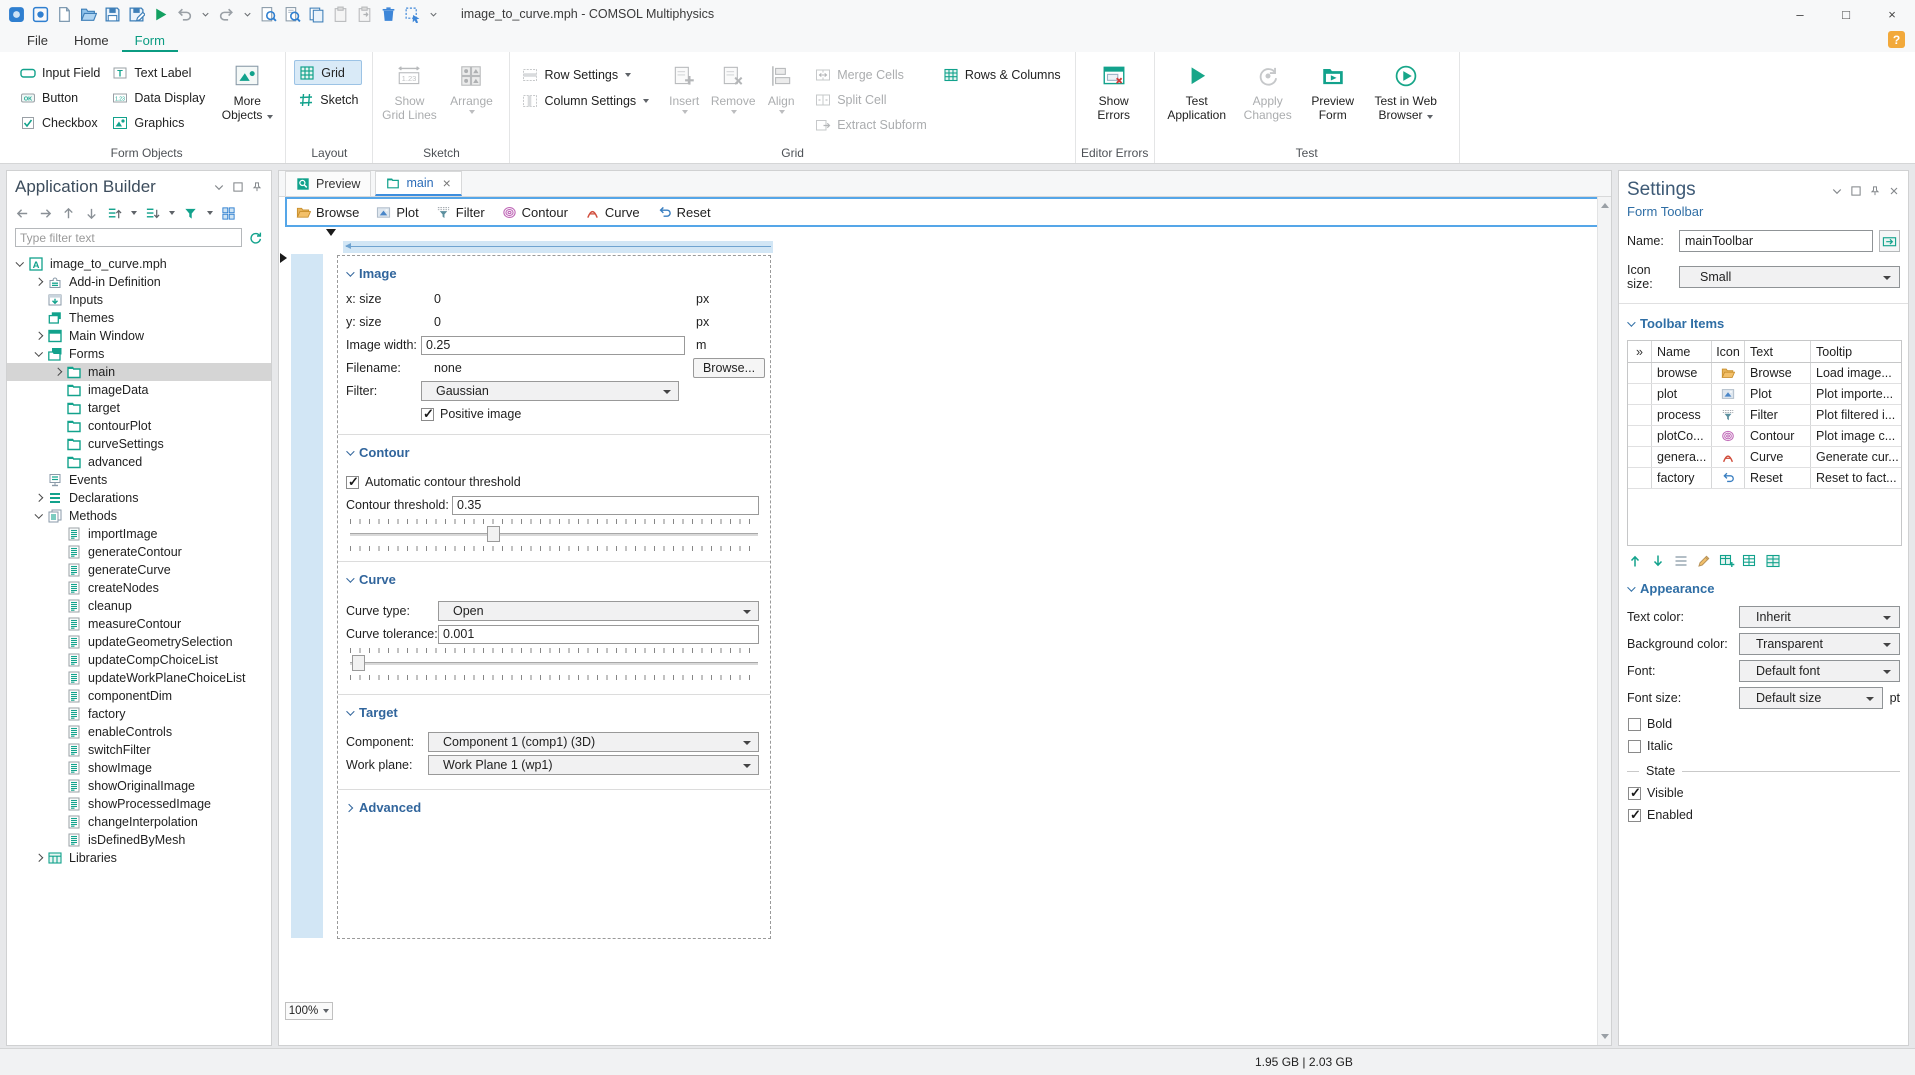 This screenshot has height=1075, width=1915. Describe the element at coordinates (871, 74) in the screenshot. I see `merge-cells-button: Merge Cells` at that location.